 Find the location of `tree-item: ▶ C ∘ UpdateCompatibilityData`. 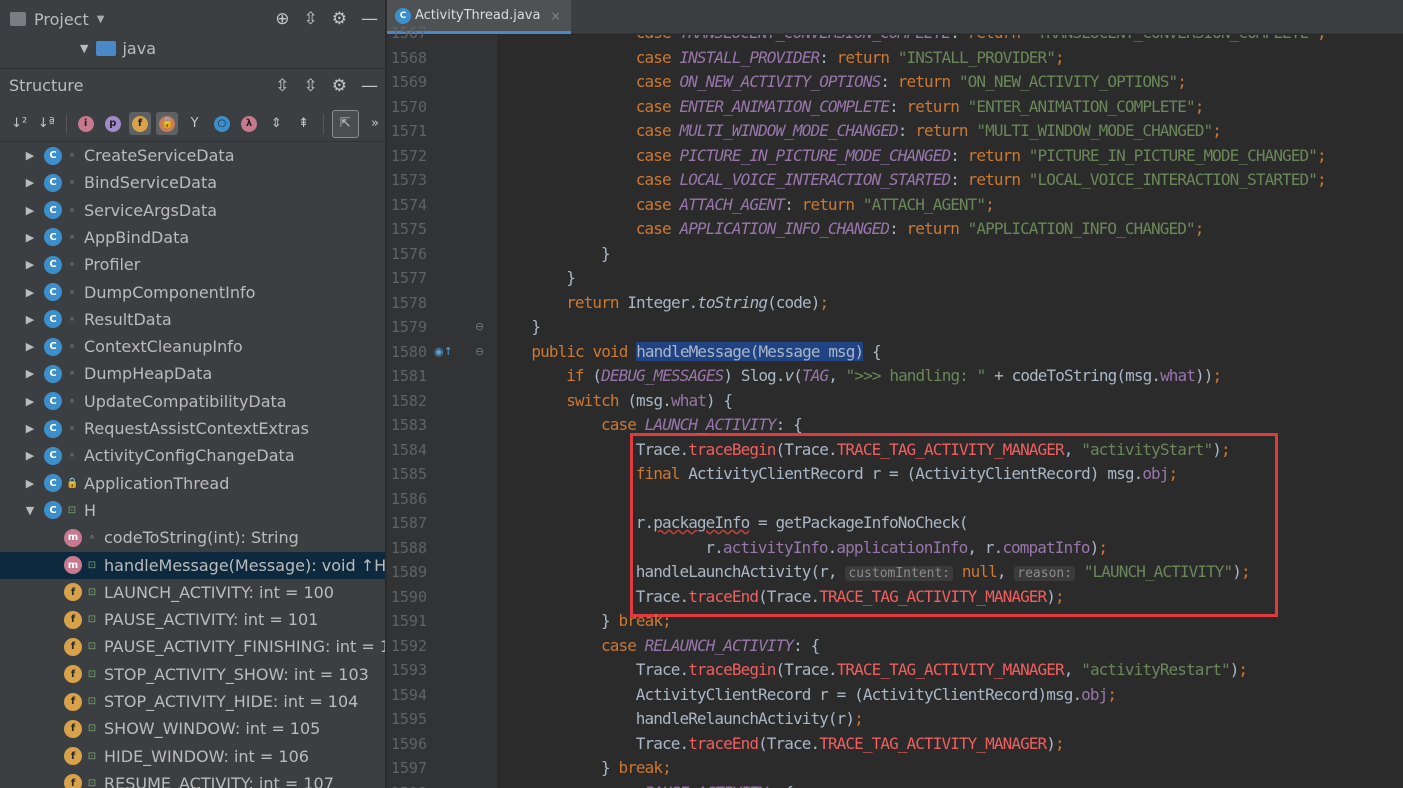

tree-item: ▶ C ∘ UpdateCompatibilityData is located at coordinates (192, 401).